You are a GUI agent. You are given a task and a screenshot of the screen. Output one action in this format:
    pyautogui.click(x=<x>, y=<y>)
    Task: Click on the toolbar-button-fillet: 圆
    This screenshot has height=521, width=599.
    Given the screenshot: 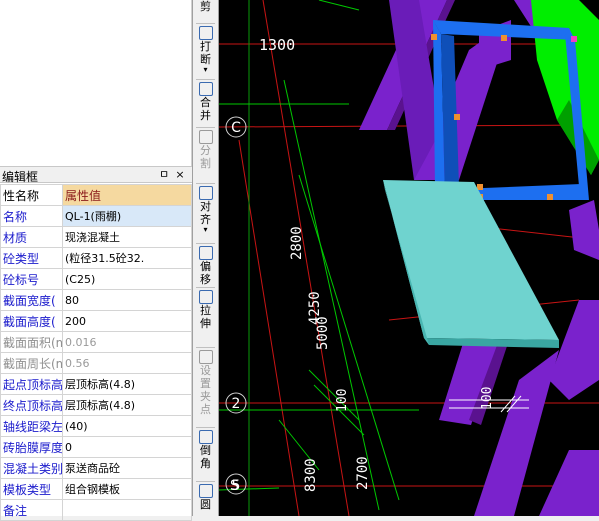 What is the action you would take?
    pyautogui.click(x=205, y=497)
    